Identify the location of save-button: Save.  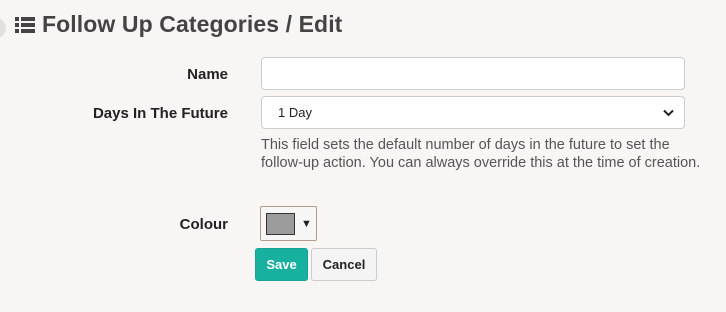
(281, 264).